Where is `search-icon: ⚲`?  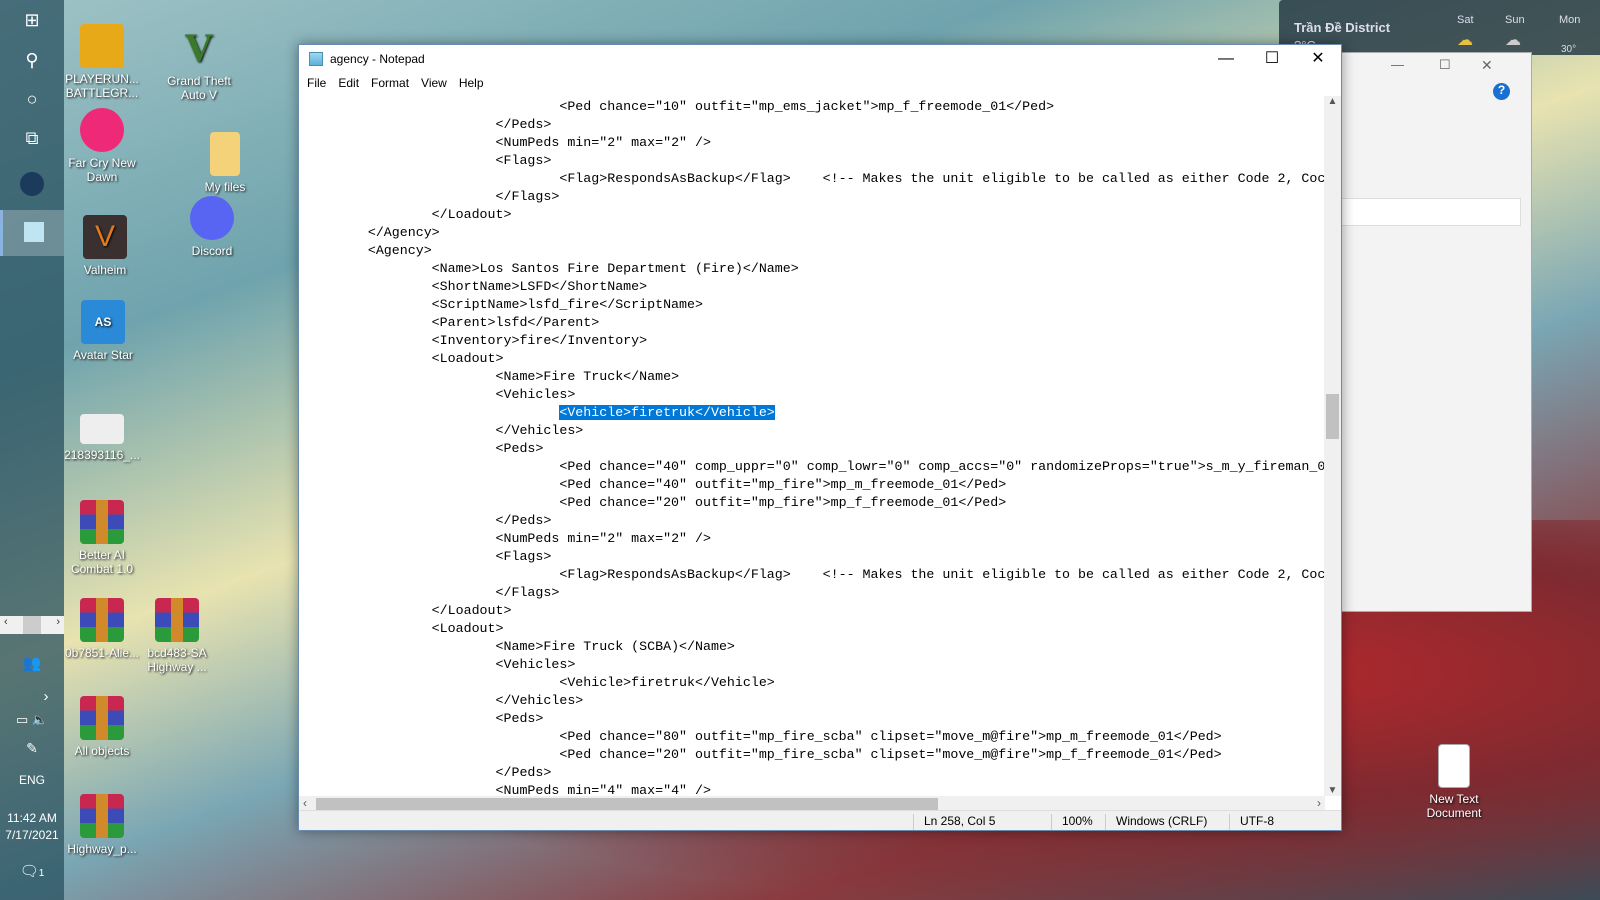
search-icon: ⚲ is located at coordinates (32, 60).